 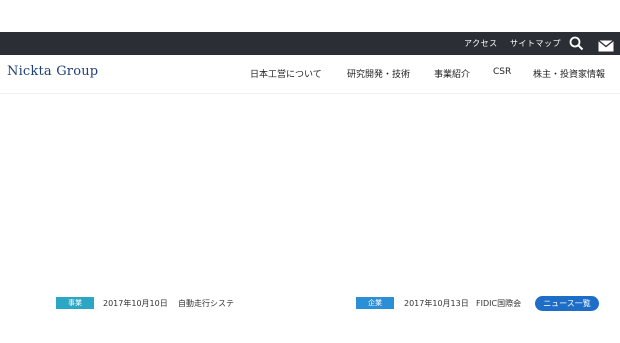 I want to click on search-icon, so click(x=576, y=45).